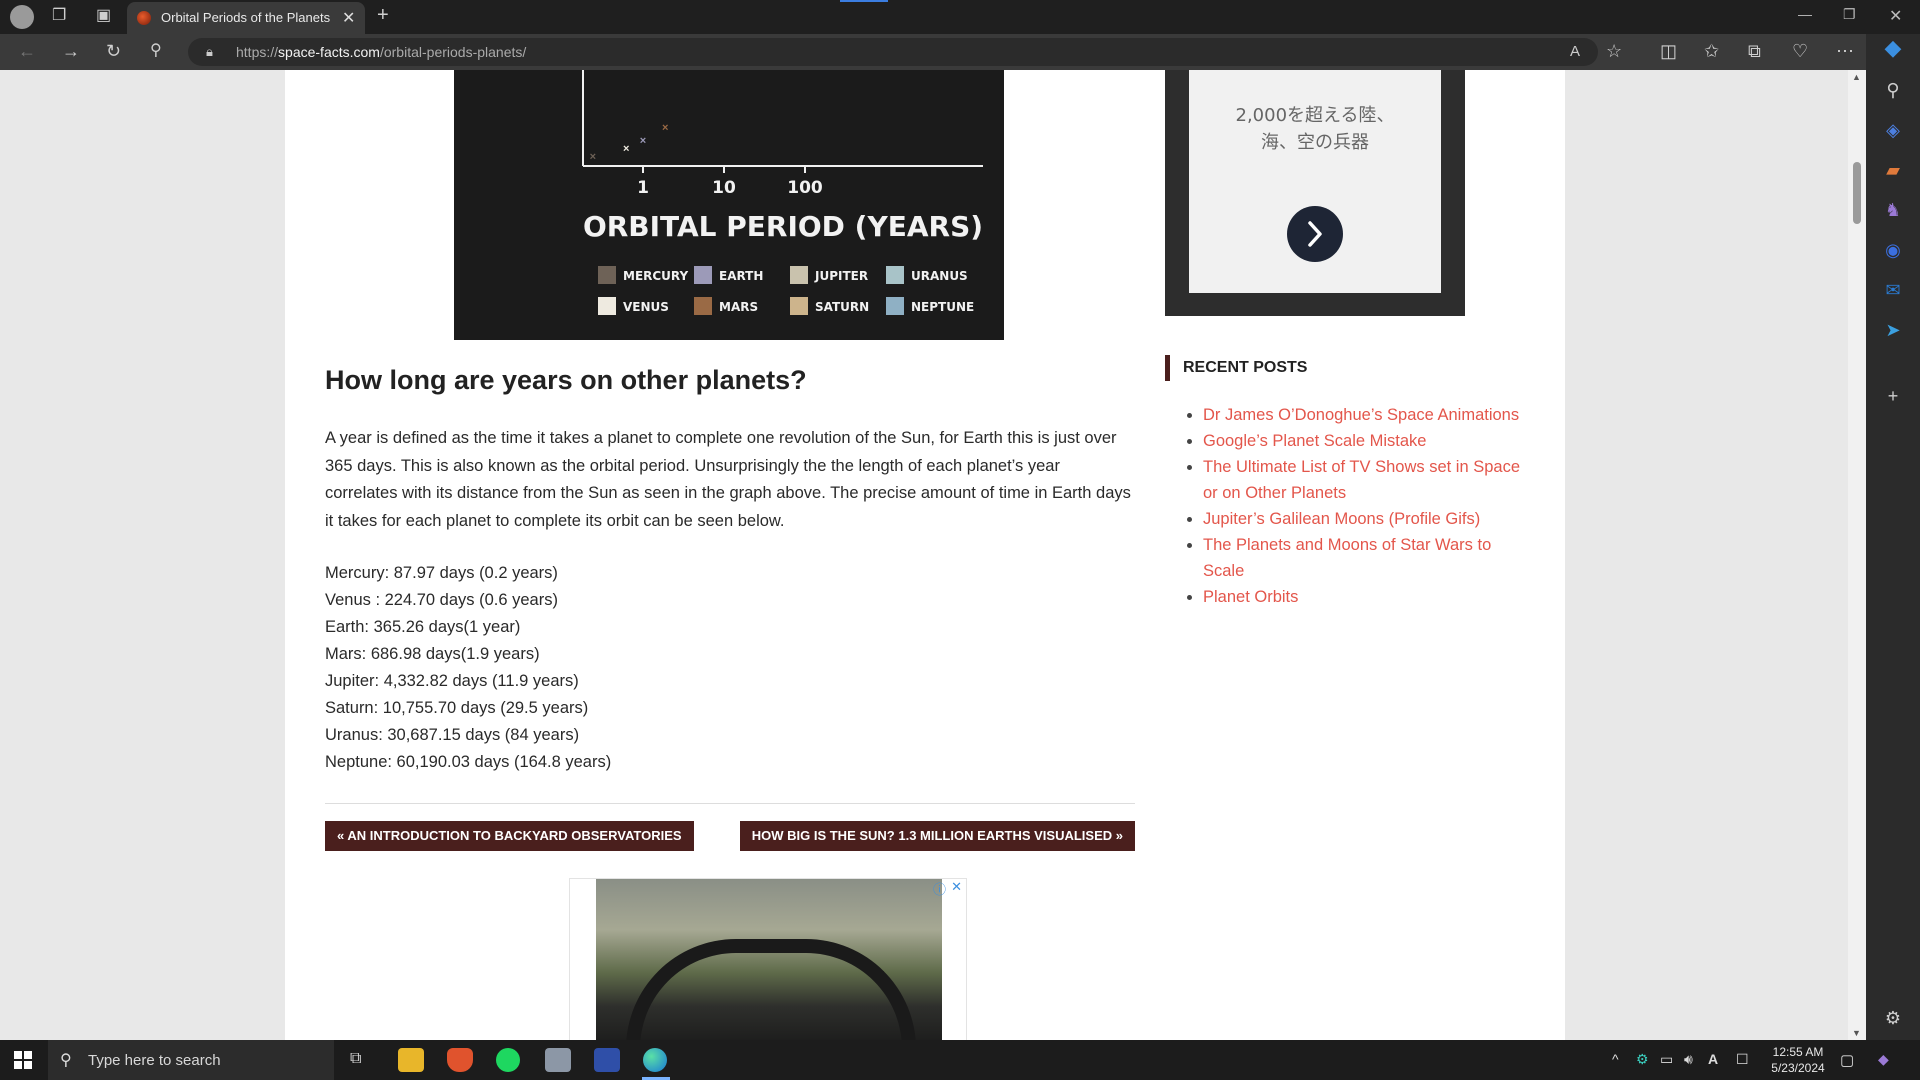  I want to click on sidebar-settings-icon: ⚙, so click(1893, 1018).